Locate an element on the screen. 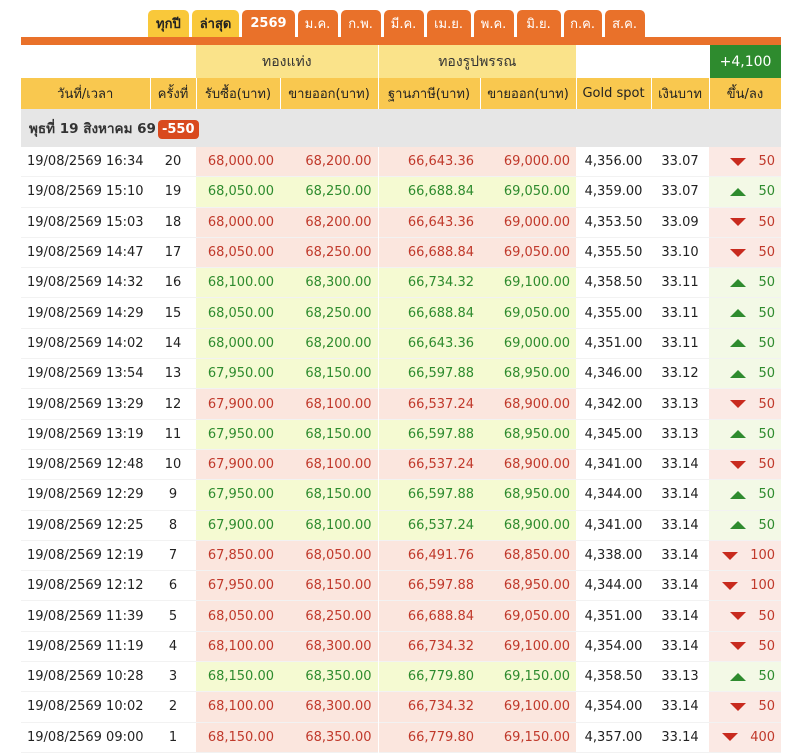  cell-datetime: 19/08/2569 15:10 is located at coordinates (85, 192).